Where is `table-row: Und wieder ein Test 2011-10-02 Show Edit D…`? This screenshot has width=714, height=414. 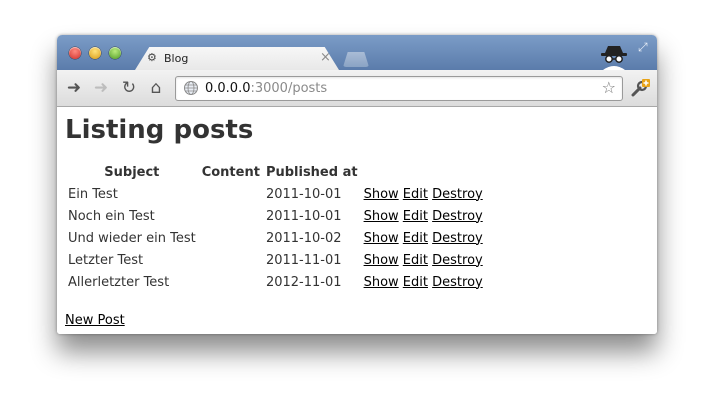
table-row: Und wieder ein Test 2011-10-02 Show Edit D… is located at coordinates (275, 238).